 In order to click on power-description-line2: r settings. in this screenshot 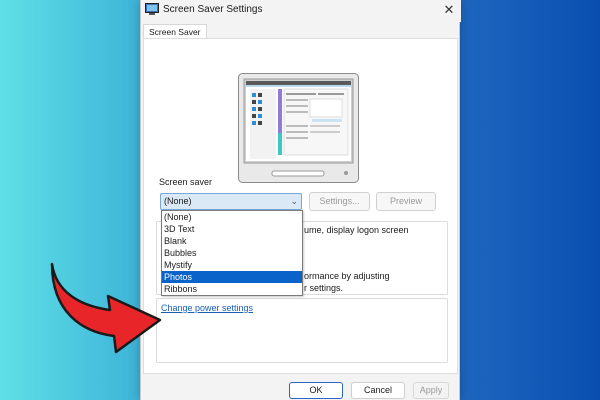, I will do `click(324, 288)`.